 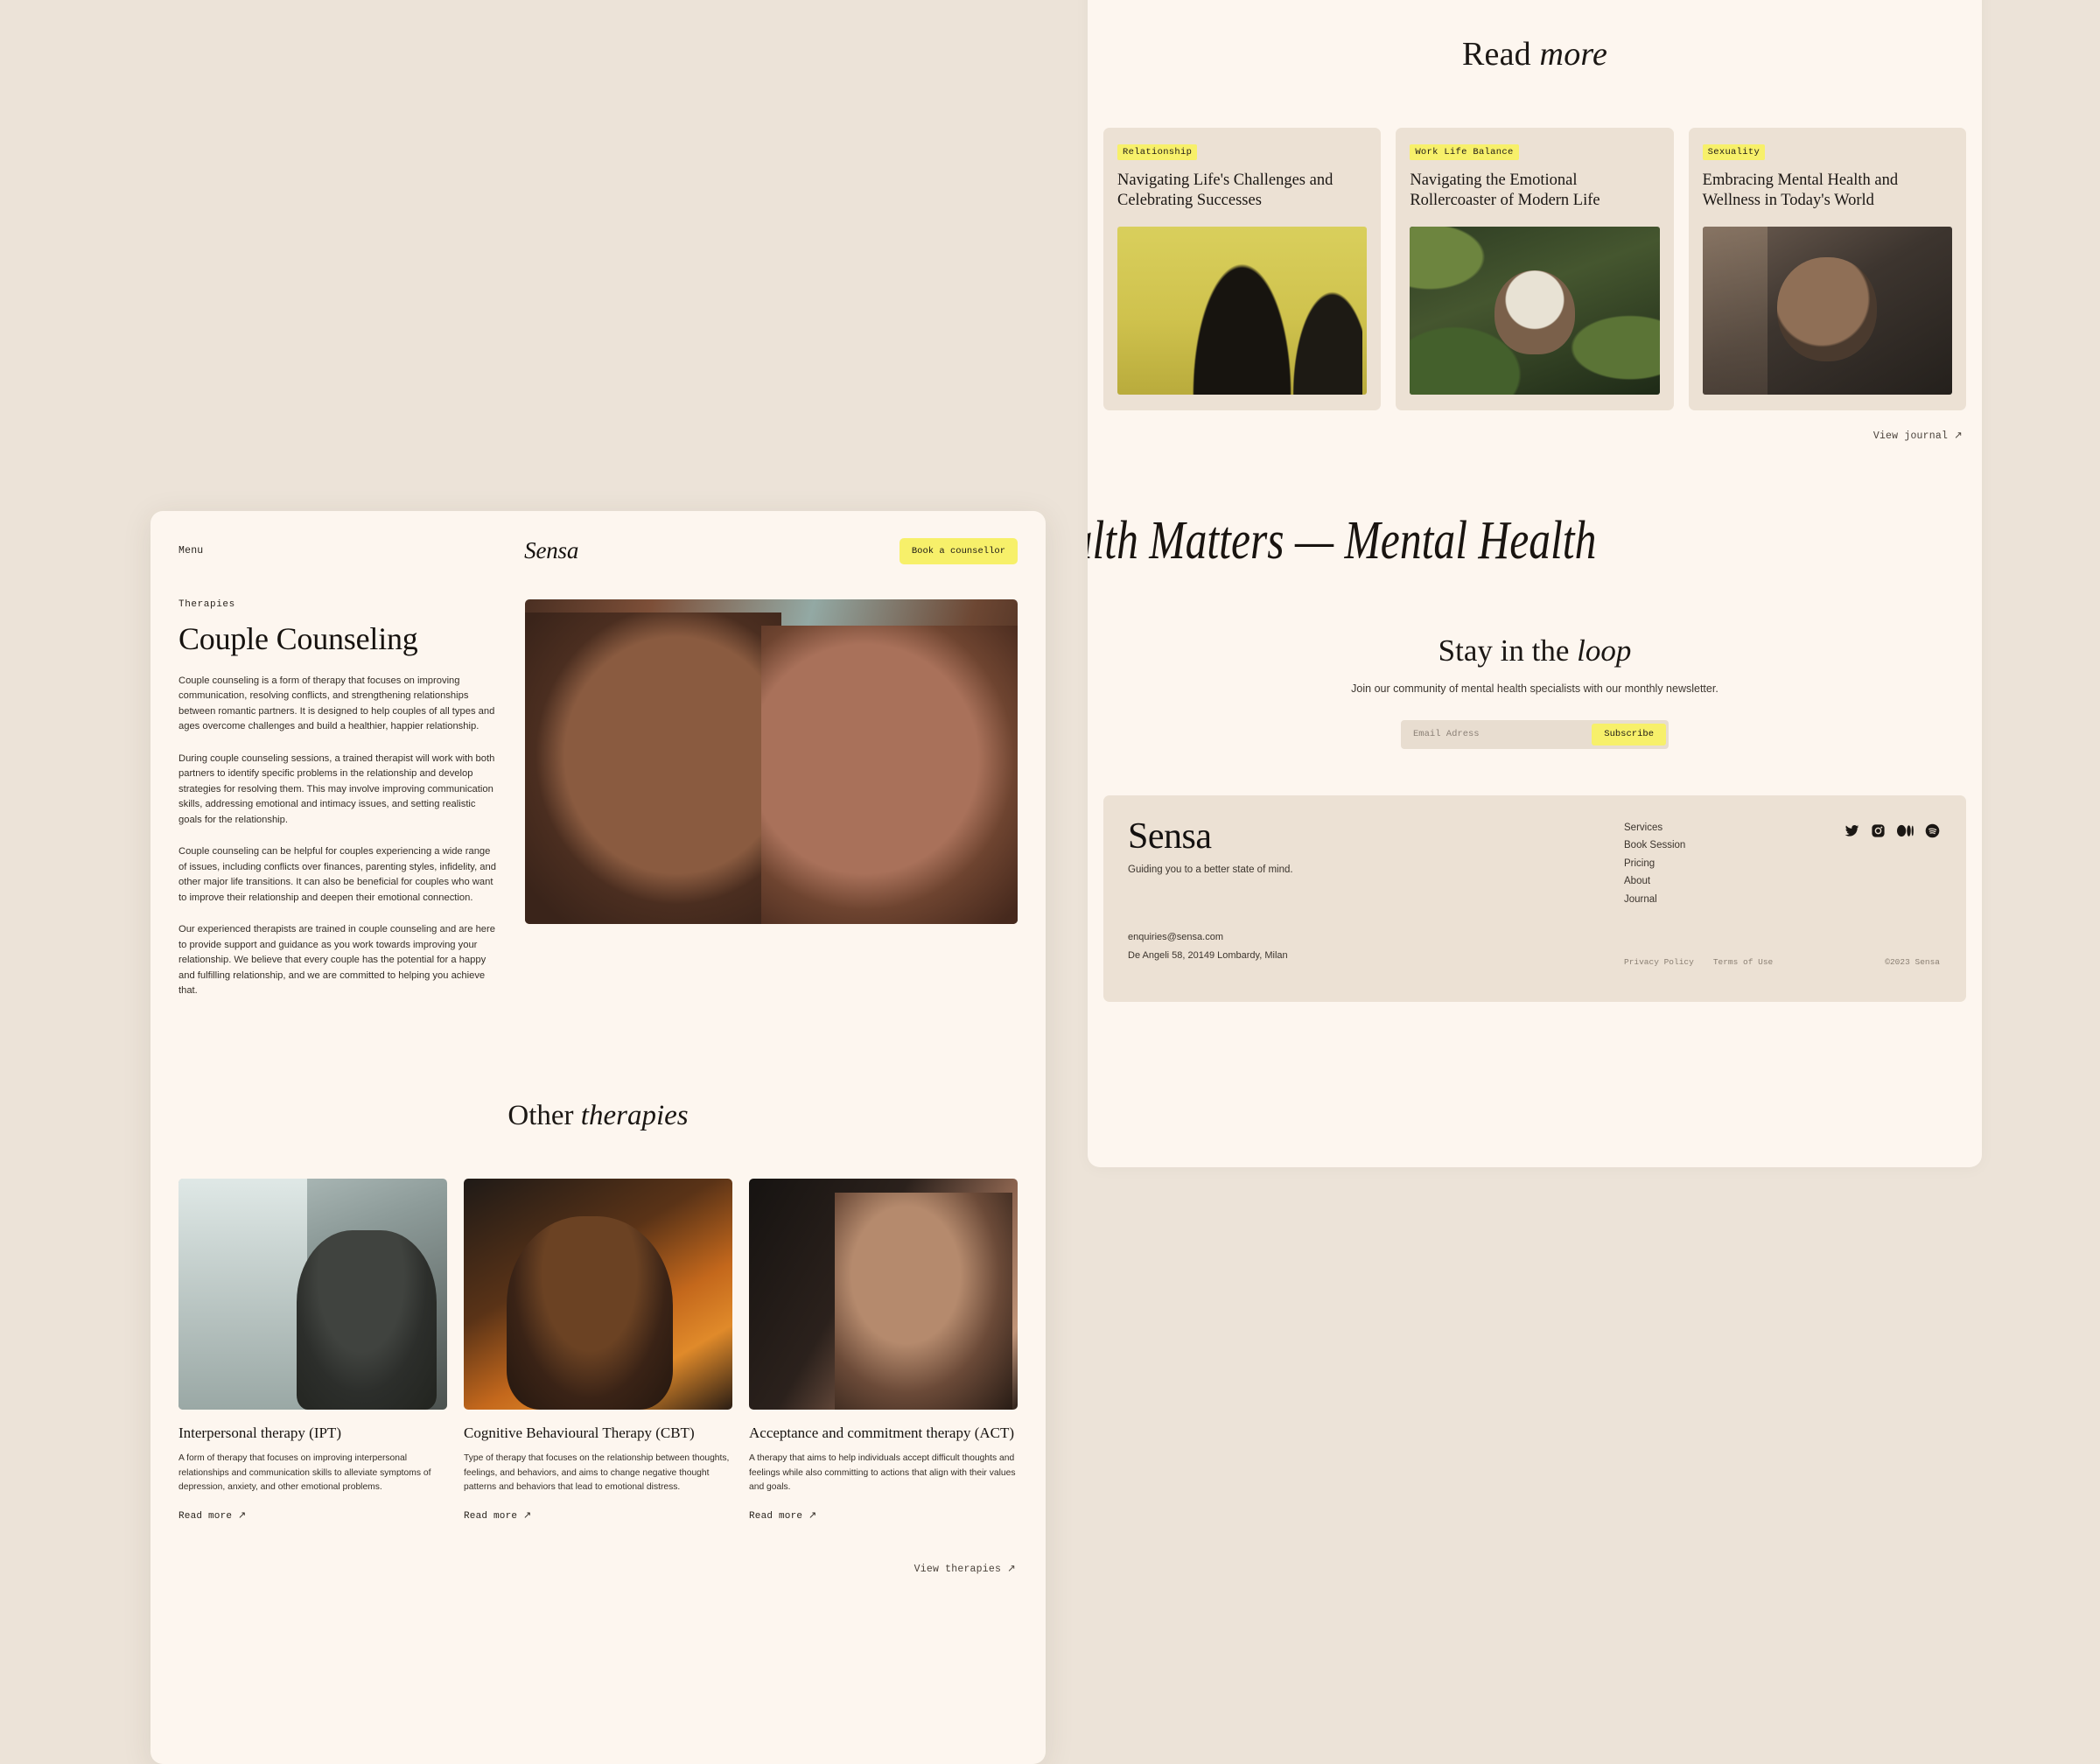 I want to click on breadcrumb-eyebrow: Therapies, so click(x=206, y=604).